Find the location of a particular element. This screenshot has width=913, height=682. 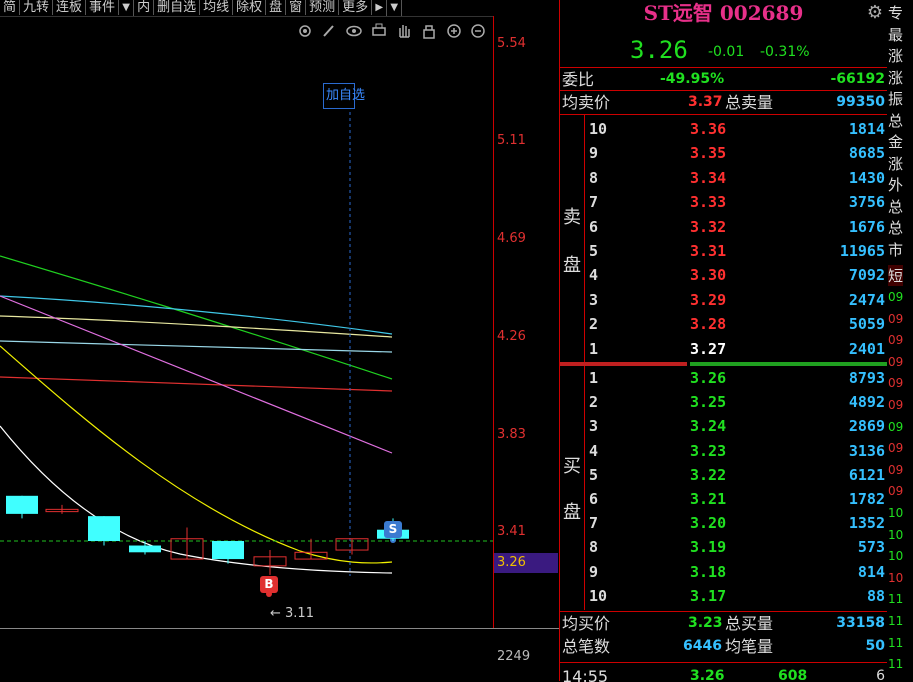

sell-order-row: 1 3.27 2401 is located at coordinates (736, 349).